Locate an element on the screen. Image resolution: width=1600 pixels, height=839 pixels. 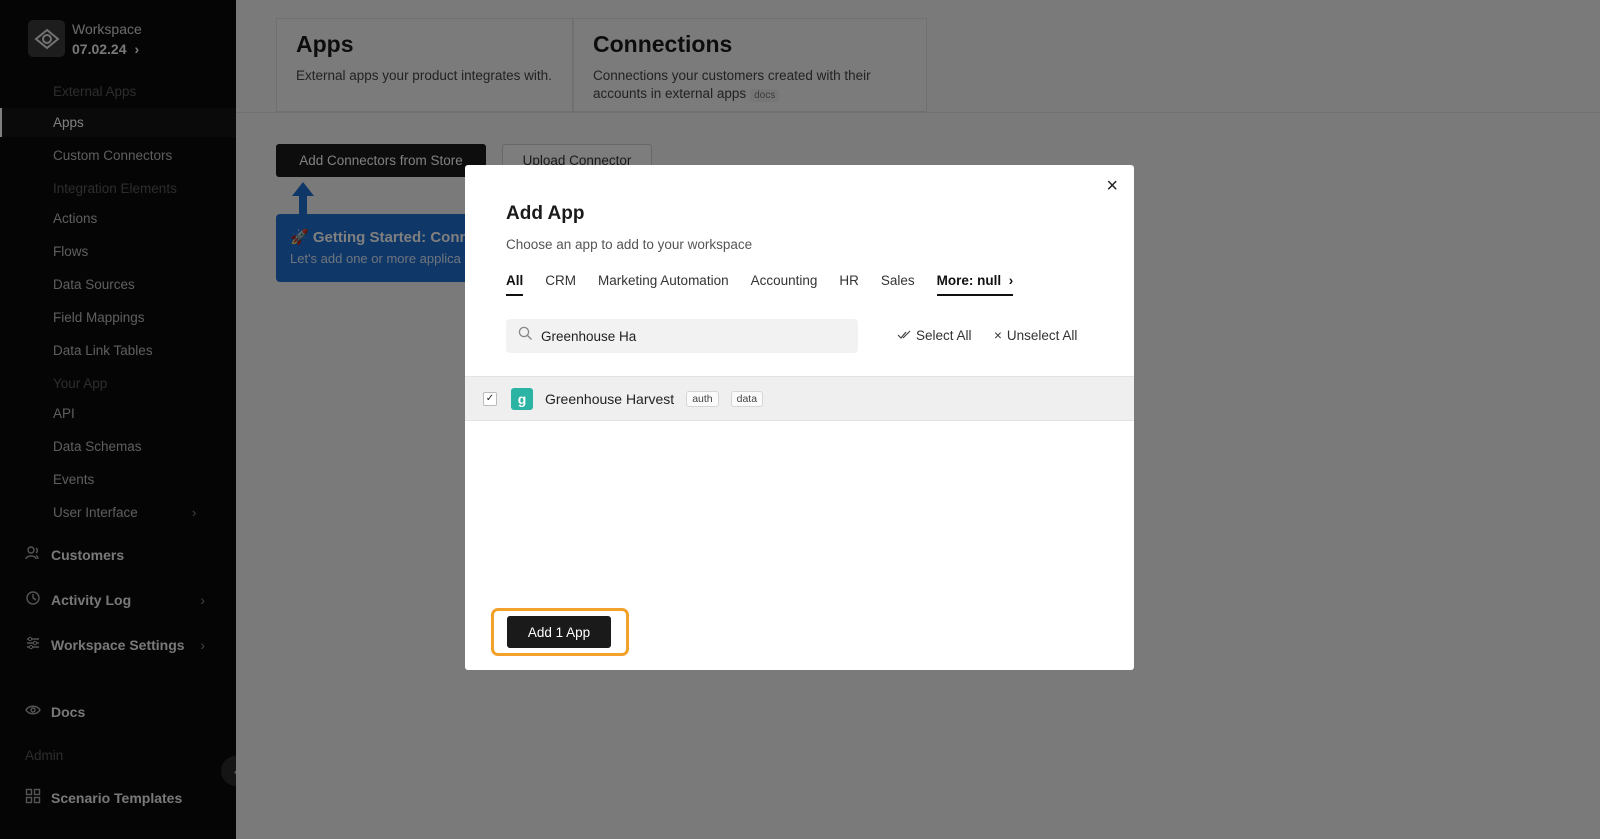
chevron-right-icon: › is located at coordinates (1009, 280).